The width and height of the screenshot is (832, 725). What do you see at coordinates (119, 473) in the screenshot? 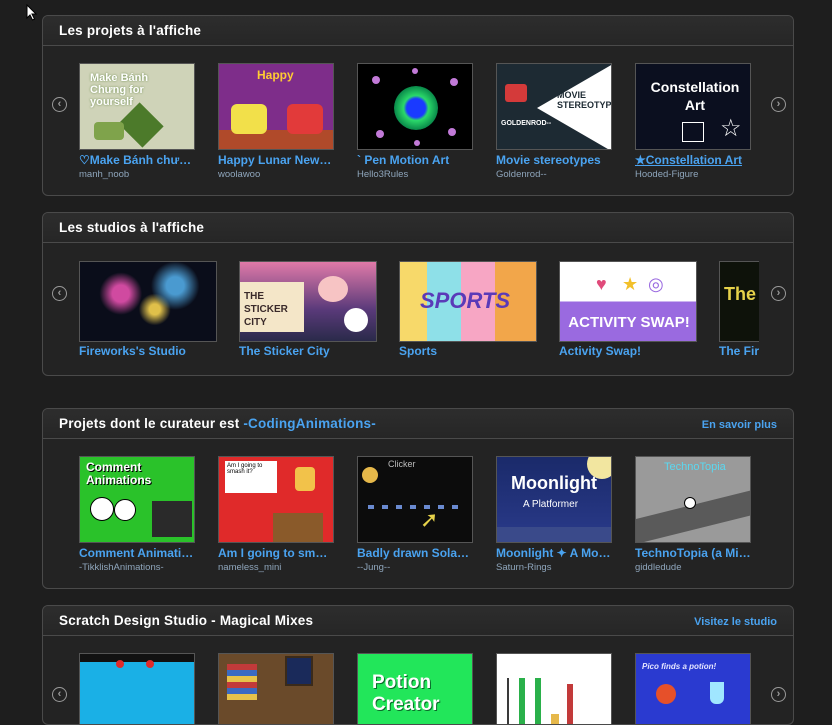
I see `thumbnail-text: Comment Animations` at bounding box center [119, 473].